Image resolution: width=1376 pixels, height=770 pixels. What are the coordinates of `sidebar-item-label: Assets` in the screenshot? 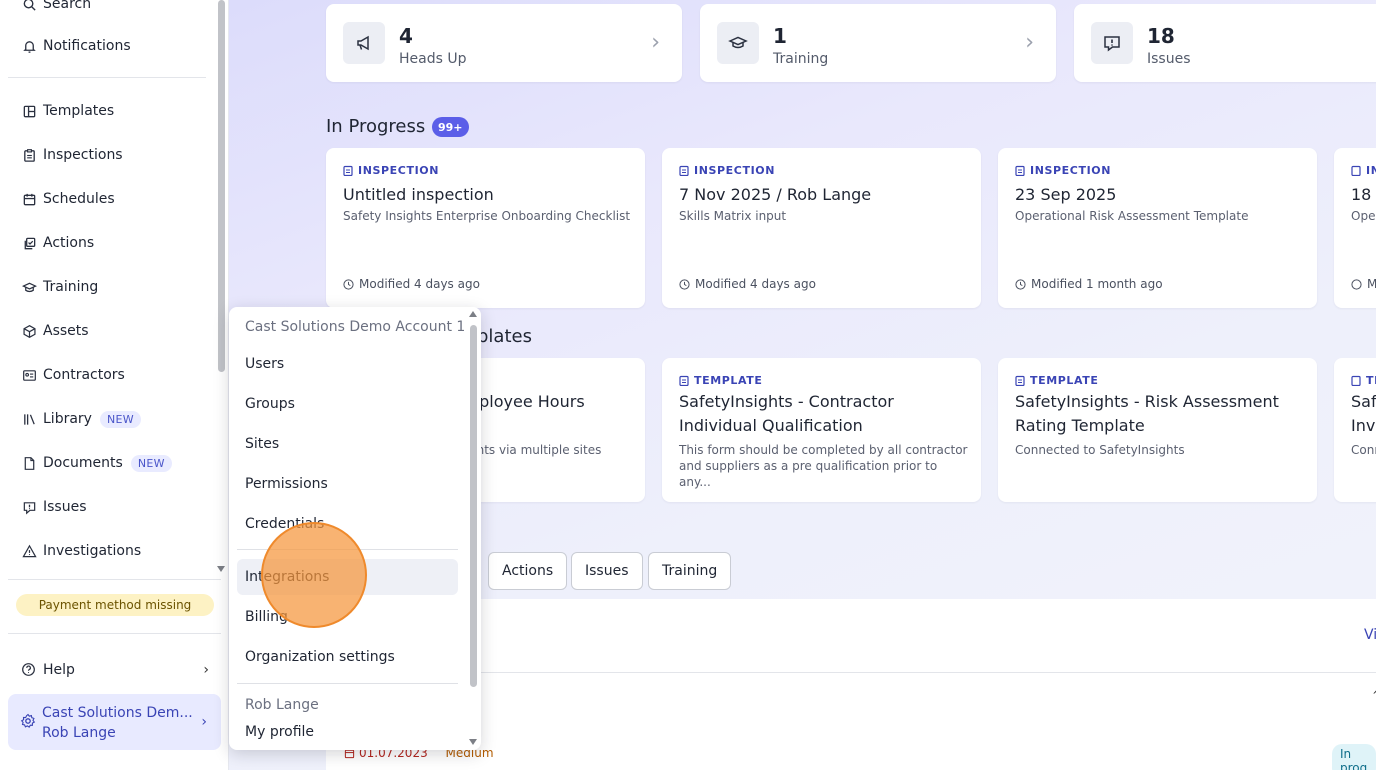 It's located at (66, 331).